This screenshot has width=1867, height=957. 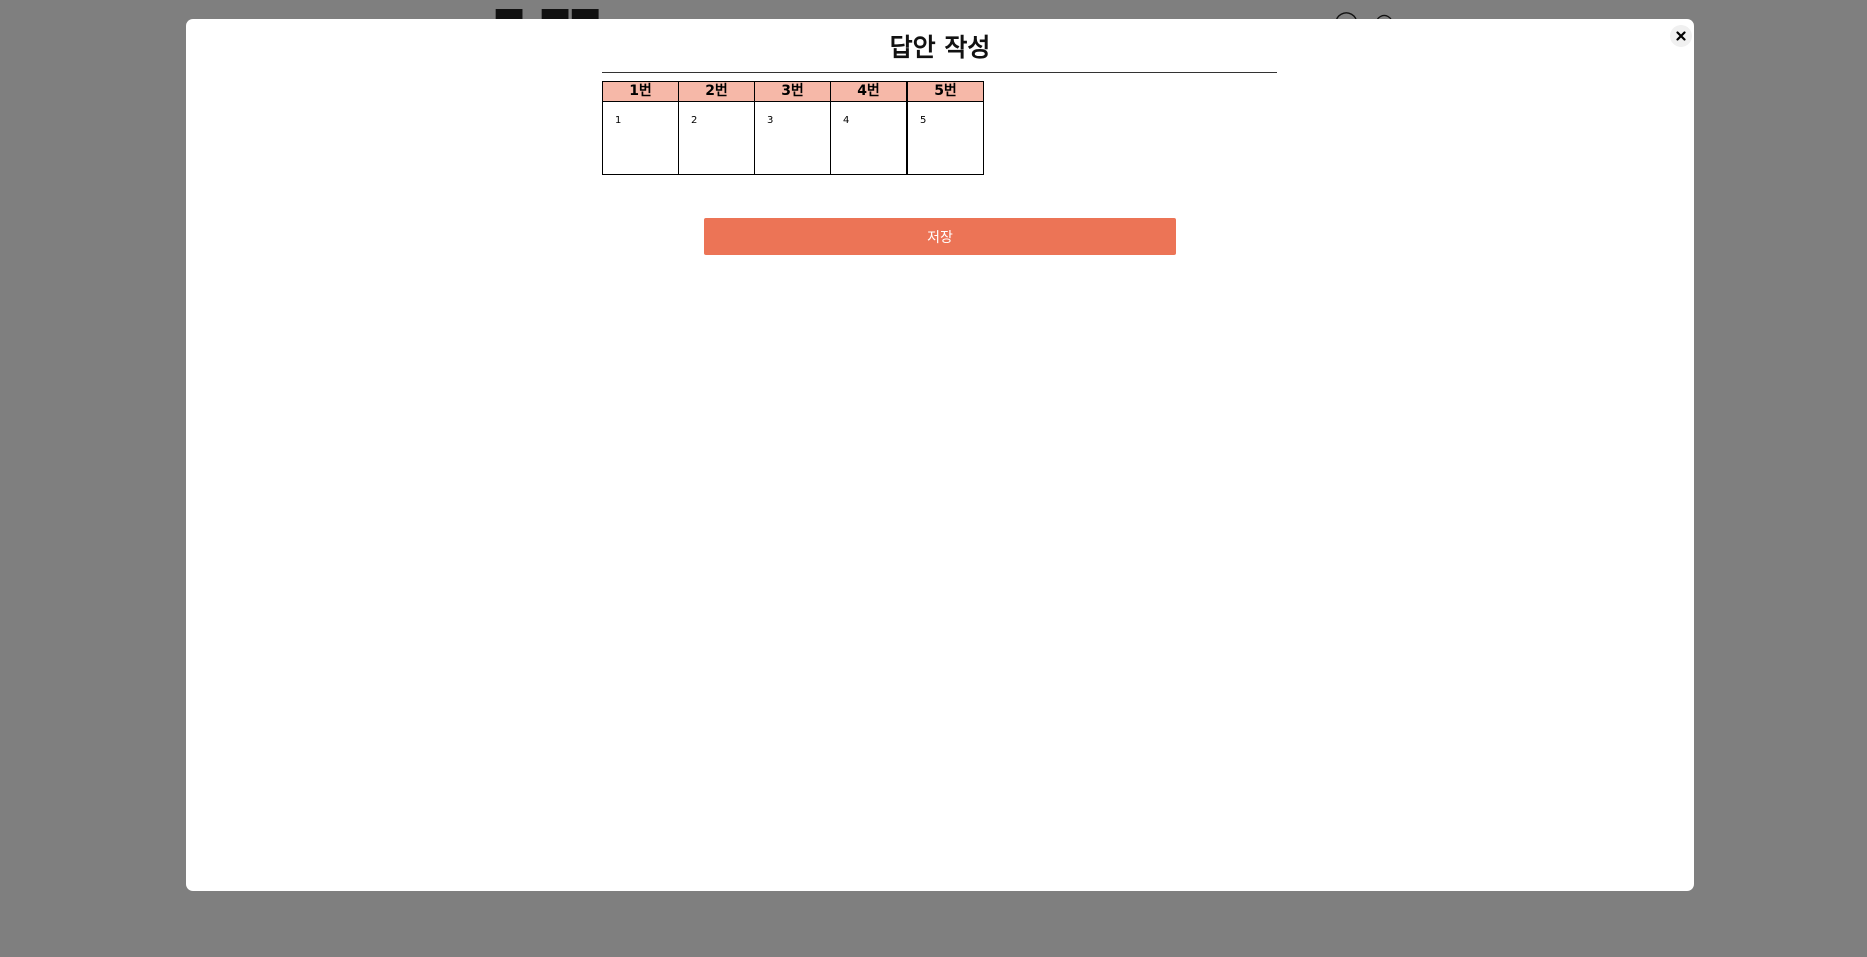 I want to click on answer-column-2: 2번 2, so click(x=716, y=128).